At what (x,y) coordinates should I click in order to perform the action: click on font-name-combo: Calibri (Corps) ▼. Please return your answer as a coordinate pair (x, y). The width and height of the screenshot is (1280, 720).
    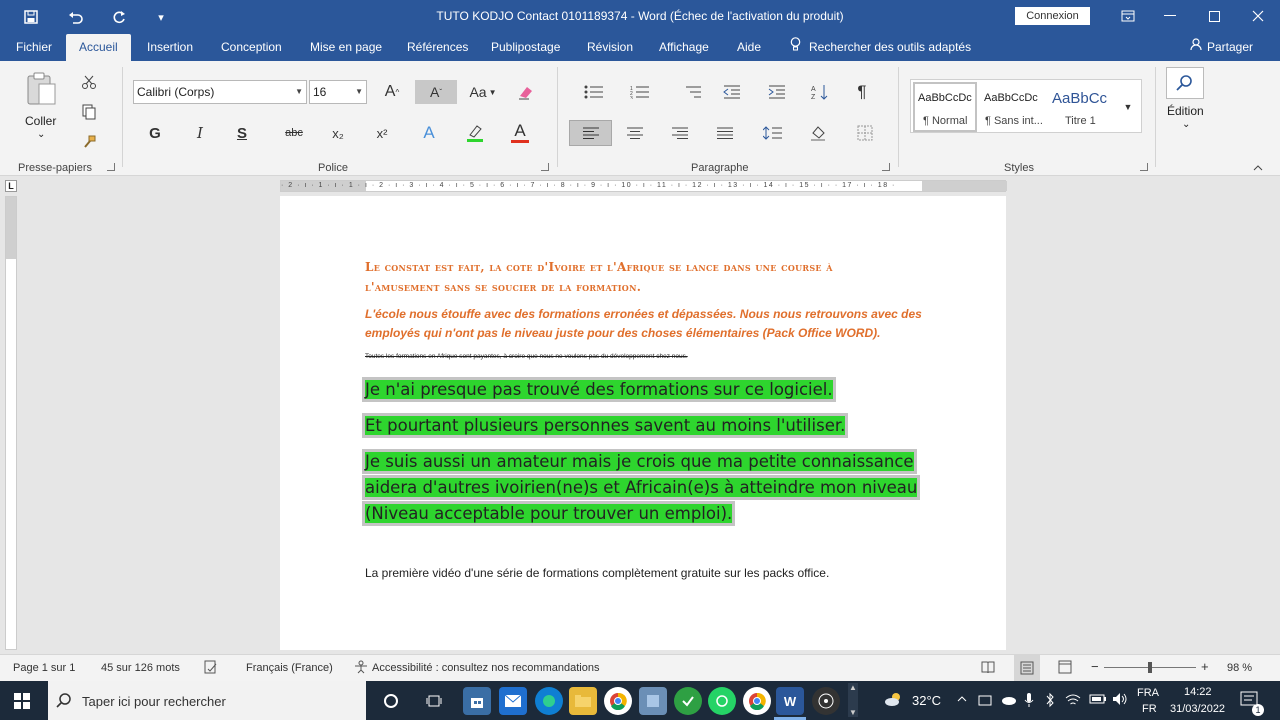
    Looking at the image, I should click on (220, 92).